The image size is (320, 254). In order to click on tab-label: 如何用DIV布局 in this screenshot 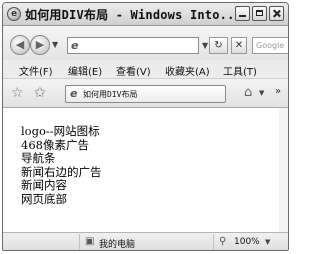, I will do `click(110, 94)`.